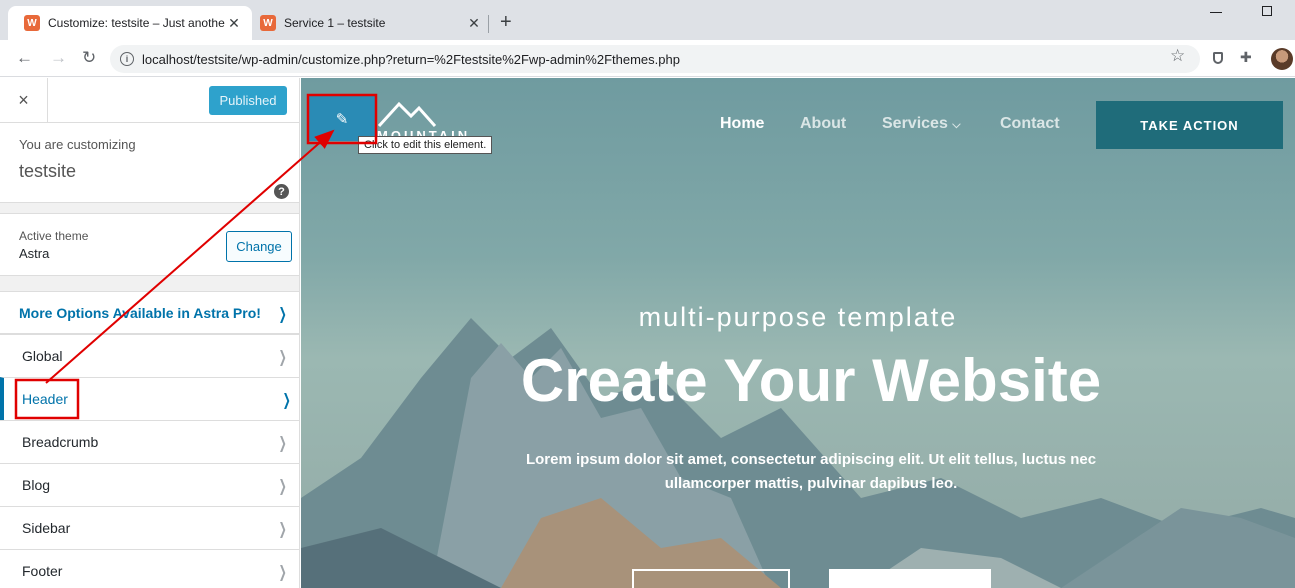 The image size is (1295, 588). I want to click on sidebar-item-header: Header ❯, so click(149, 398).